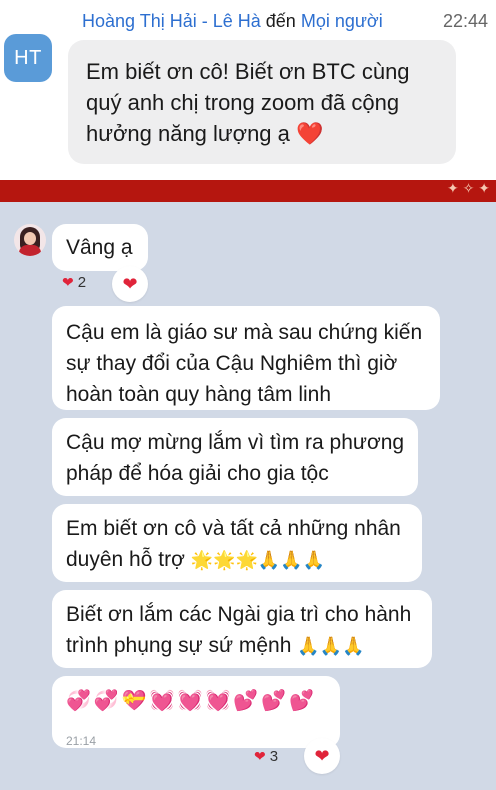  Describe the element at coordinates (179, 645) in the screenshot. I see `message-text: trình phụng sự sứ mệnh` at that location.